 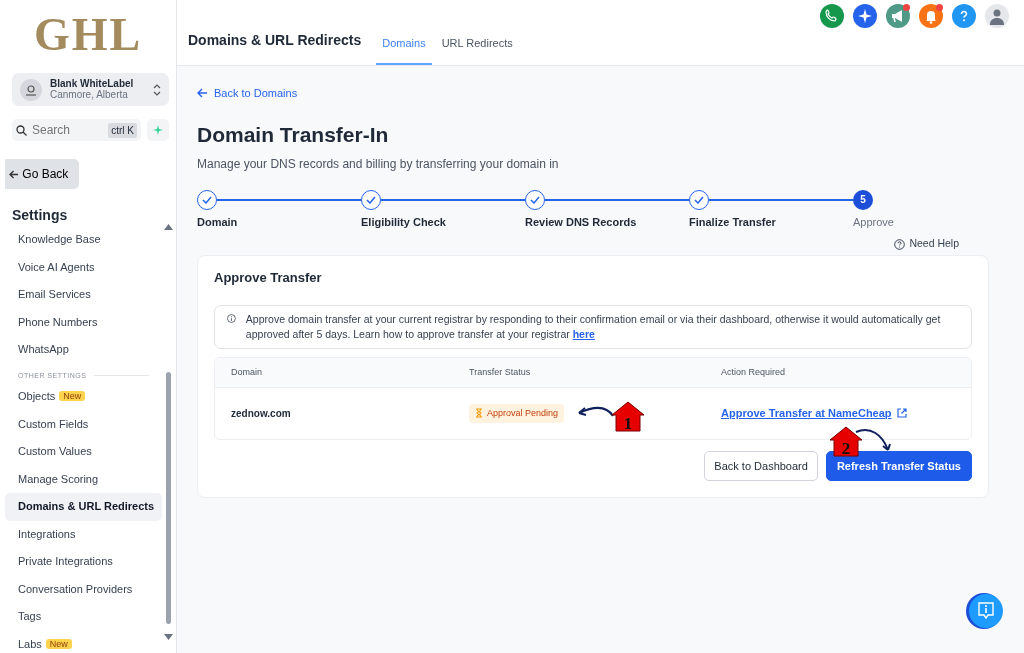 I want to click on megaphone-button, so click(x=898, y=16).